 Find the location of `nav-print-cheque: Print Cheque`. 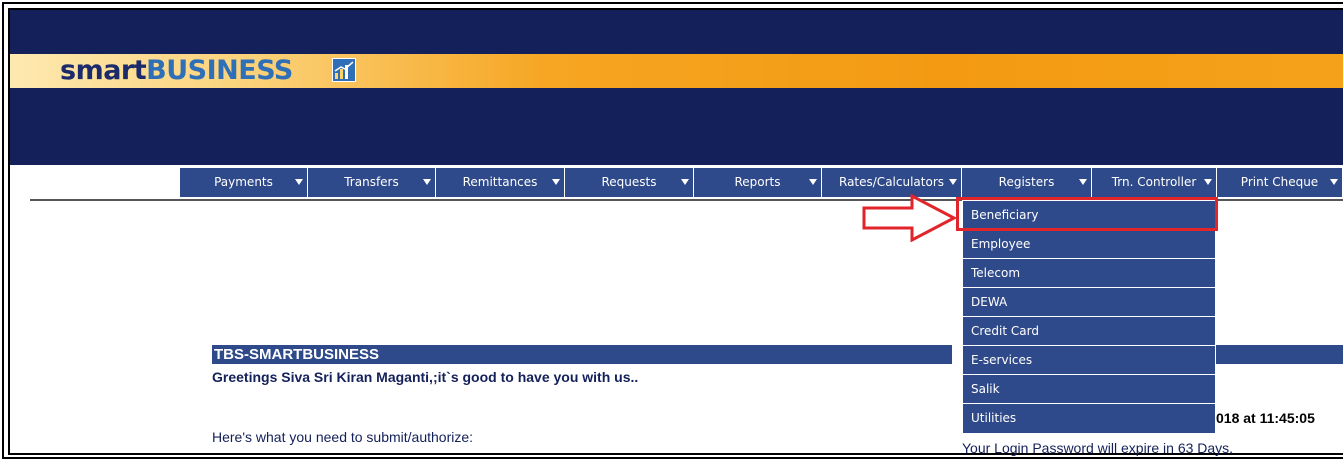

nav-print-cheque: Print Cheque is located at coordinates (1280, 182).